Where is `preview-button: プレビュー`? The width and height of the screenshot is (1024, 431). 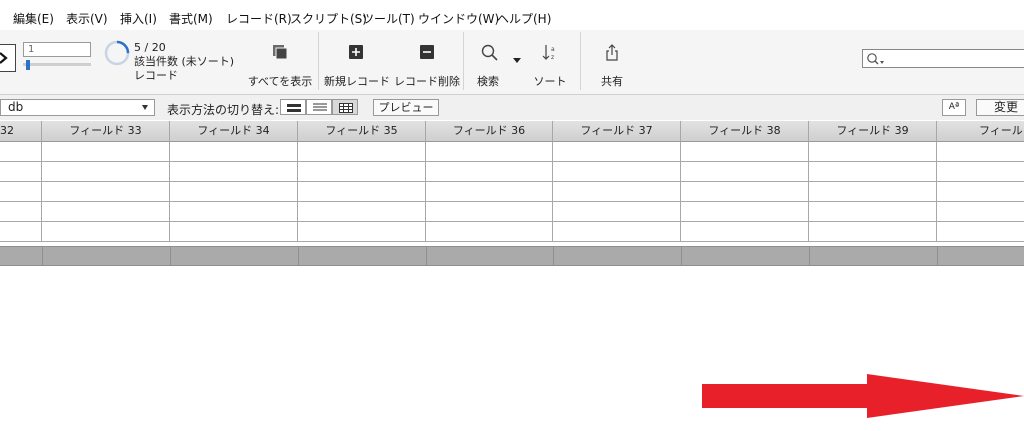 preview-button: プレビュー is located at coordinates (406, 107).